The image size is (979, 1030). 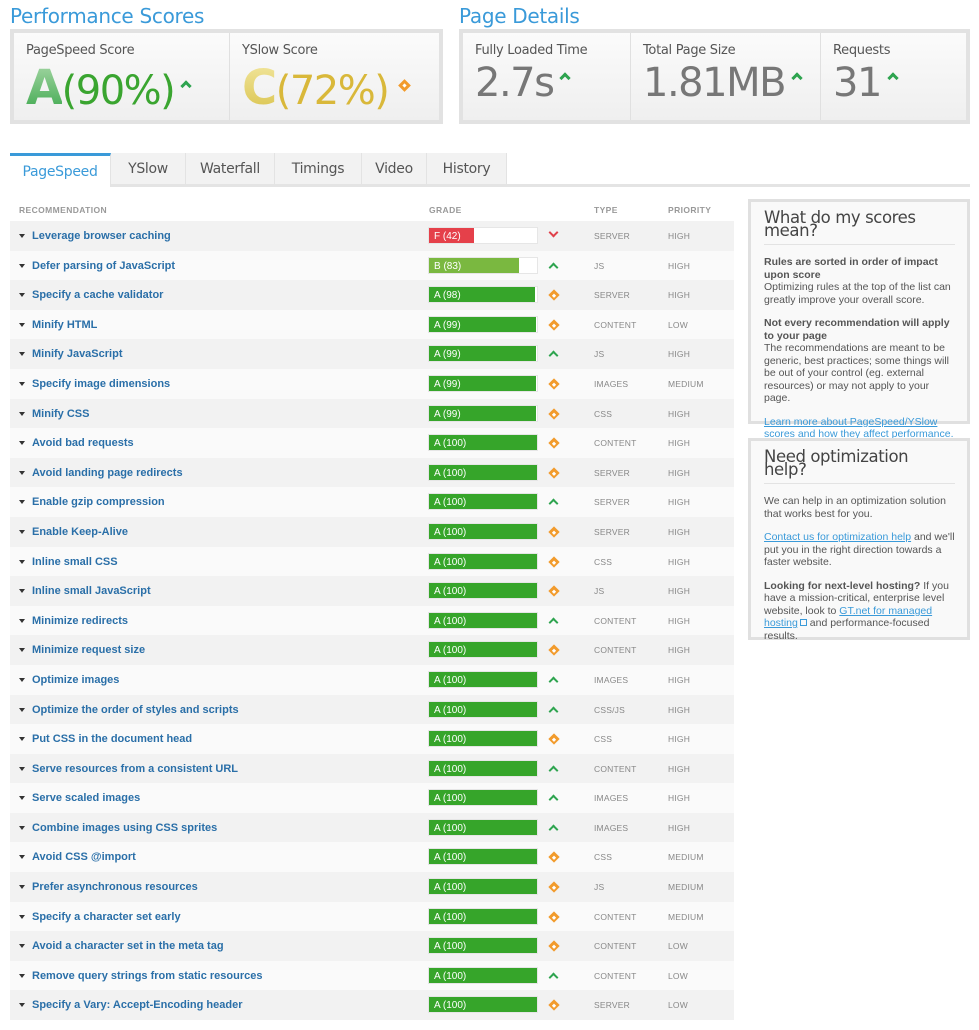 I want to click on recommendation-name: Combine images using CSS sprites, so click(x=124, y=828).